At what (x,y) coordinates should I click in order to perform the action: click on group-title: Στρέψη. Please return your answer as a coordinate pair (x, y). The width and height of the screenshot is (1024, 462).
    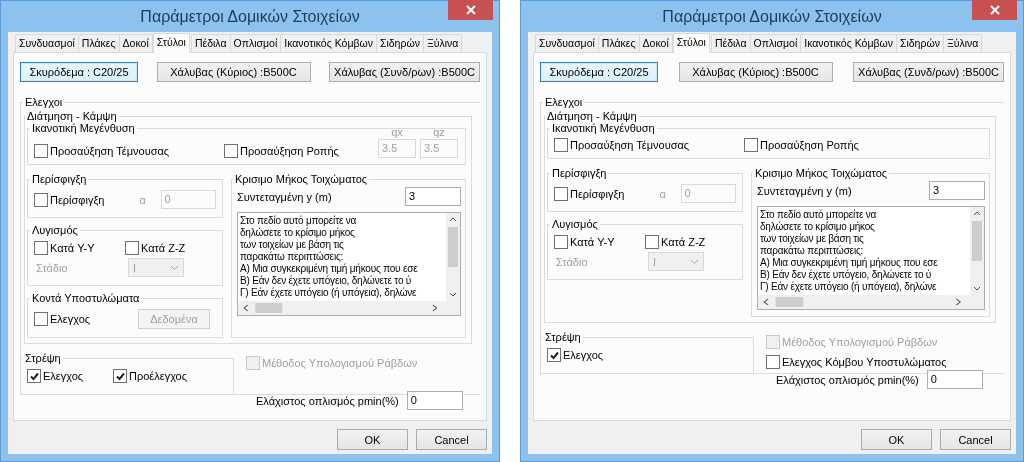
    Looking at the image, I should click on (43, 358).